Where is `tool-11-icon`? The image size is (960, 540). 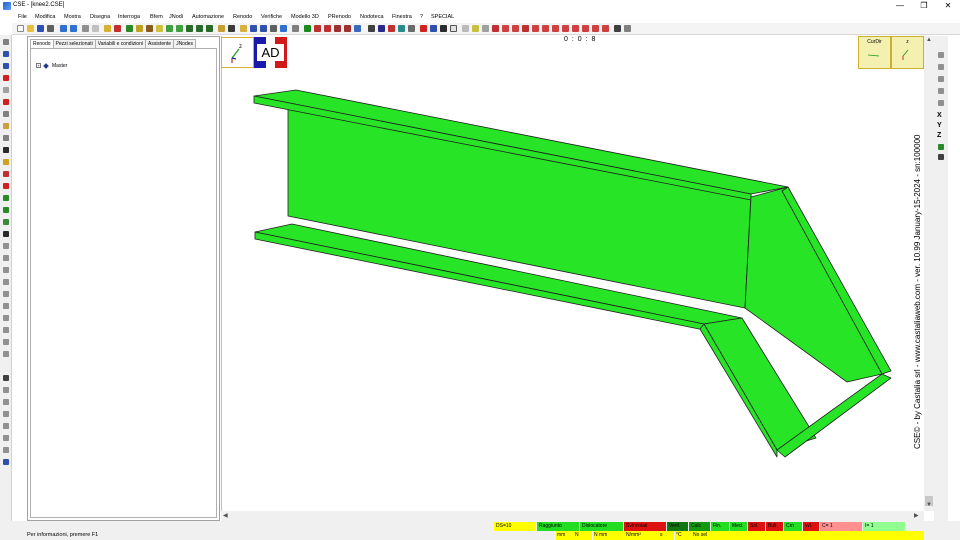 tool-11-icon is located at coordinates (6, 162).